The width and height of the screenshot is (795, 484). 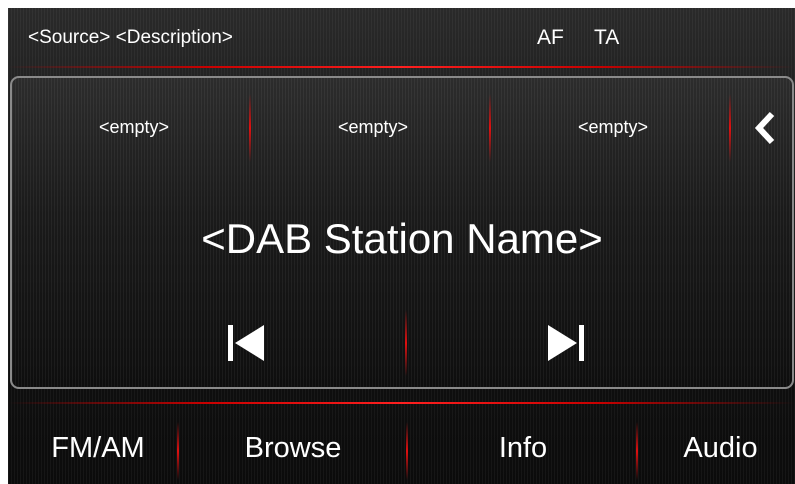 I want to click on presets-more-button, so click(x=765, y=128).